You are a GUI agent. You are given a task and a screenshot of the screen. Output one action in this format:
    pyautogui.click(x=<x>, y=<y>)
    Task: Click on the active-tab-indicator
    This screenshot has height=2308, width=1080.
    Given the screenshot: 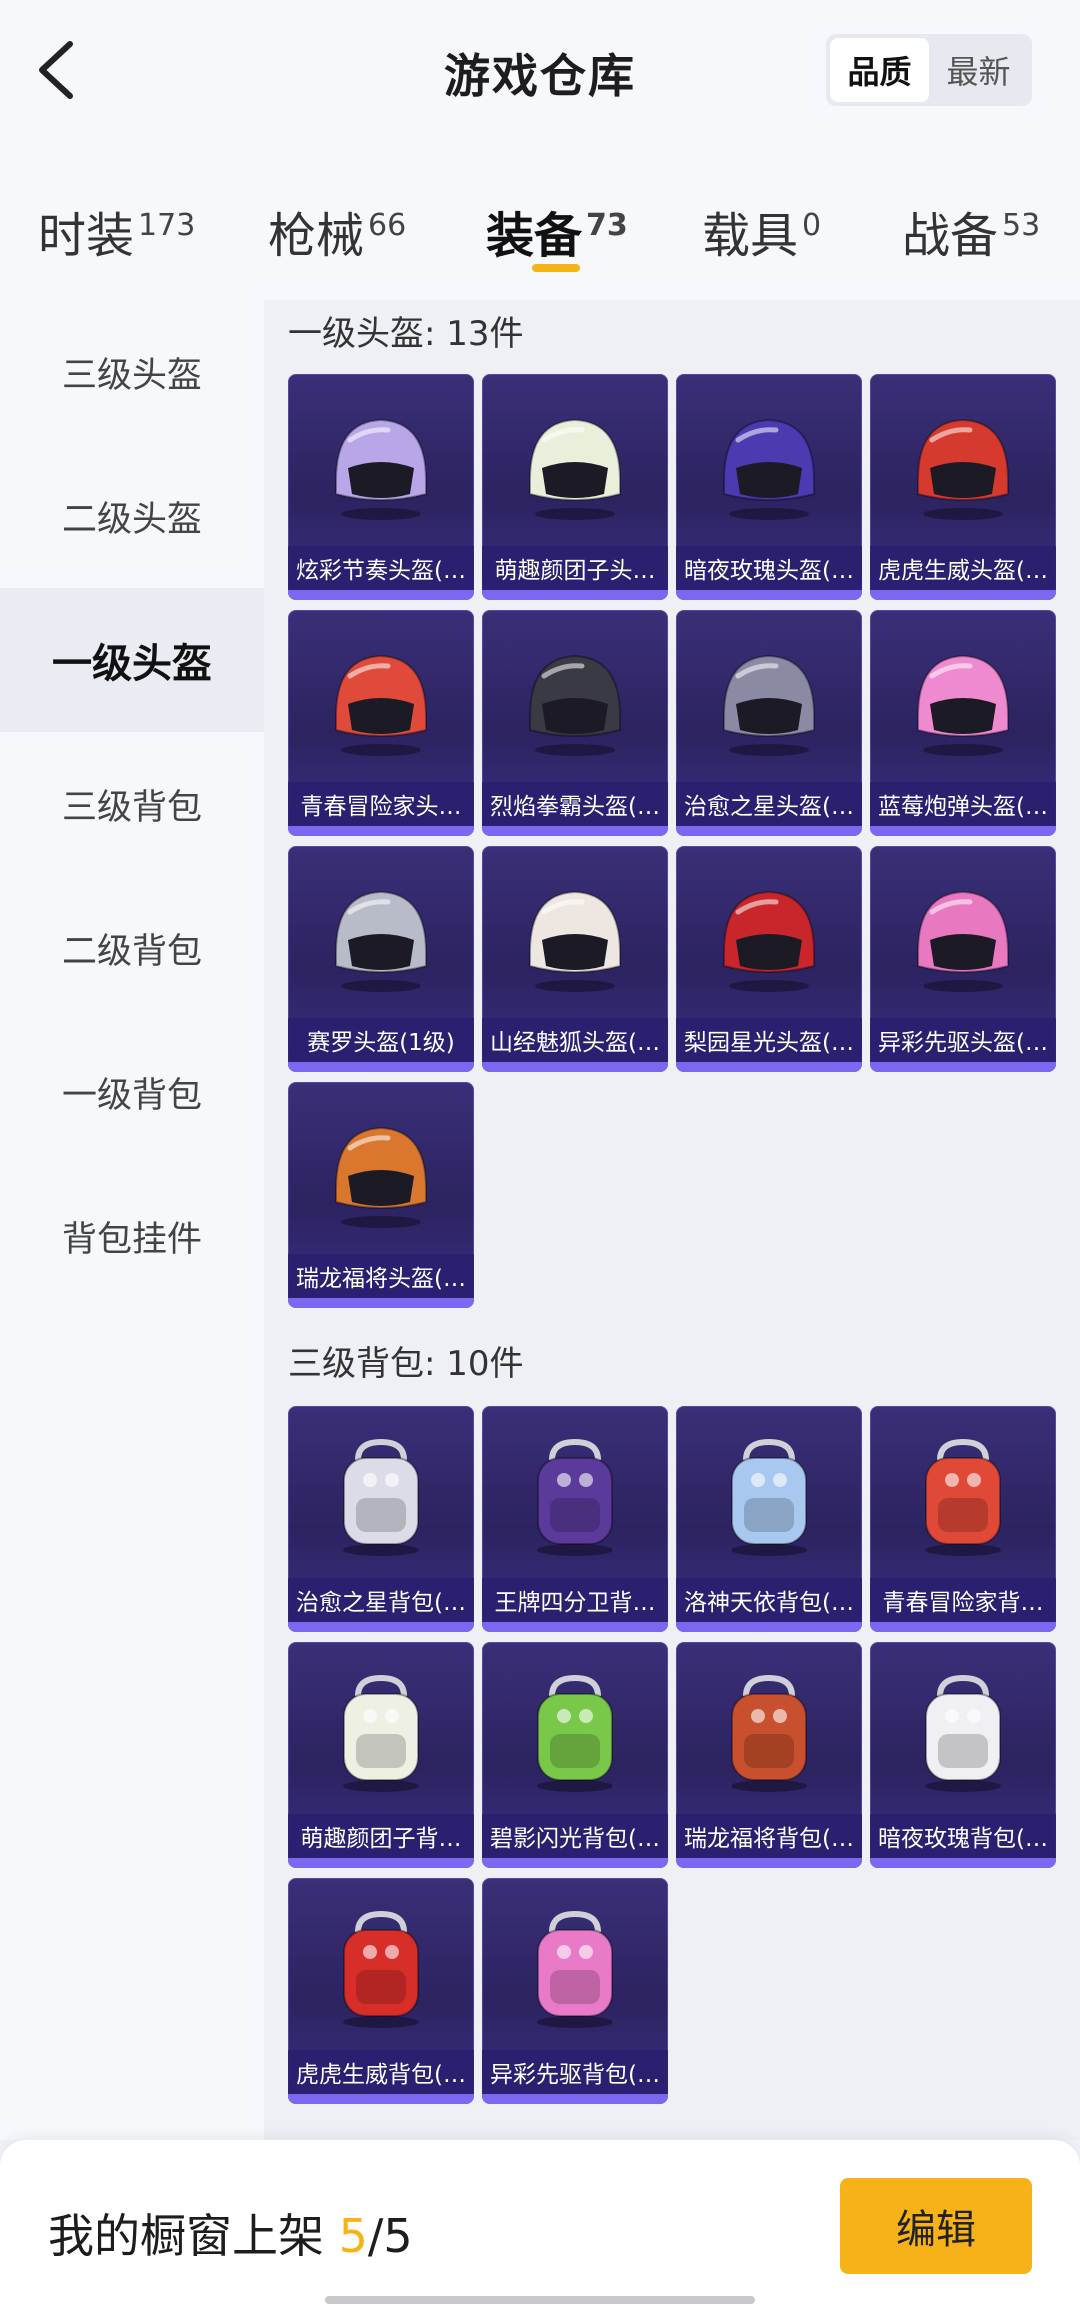 What is the action you would take?
    pyautogui.click(x=556, y=268)
    